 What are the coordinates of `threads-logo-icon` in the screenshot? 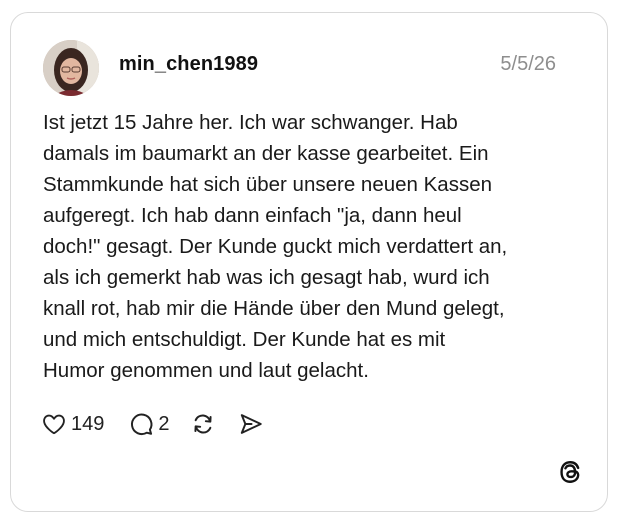 It's located at (570, 472).